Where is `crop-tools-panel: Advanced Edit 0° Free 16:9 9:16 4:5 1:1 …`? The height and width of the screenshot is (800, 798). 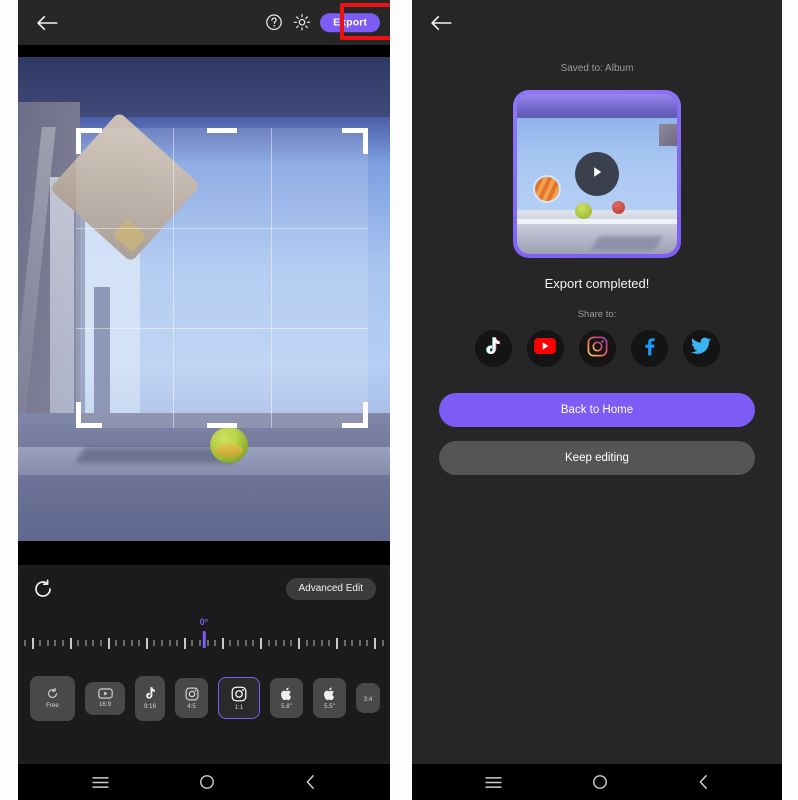
crop-tools-panel: Advanced Edit 0° Free 16:9 9:16 4:5 1:1 … is located at coordinates (204, 663).